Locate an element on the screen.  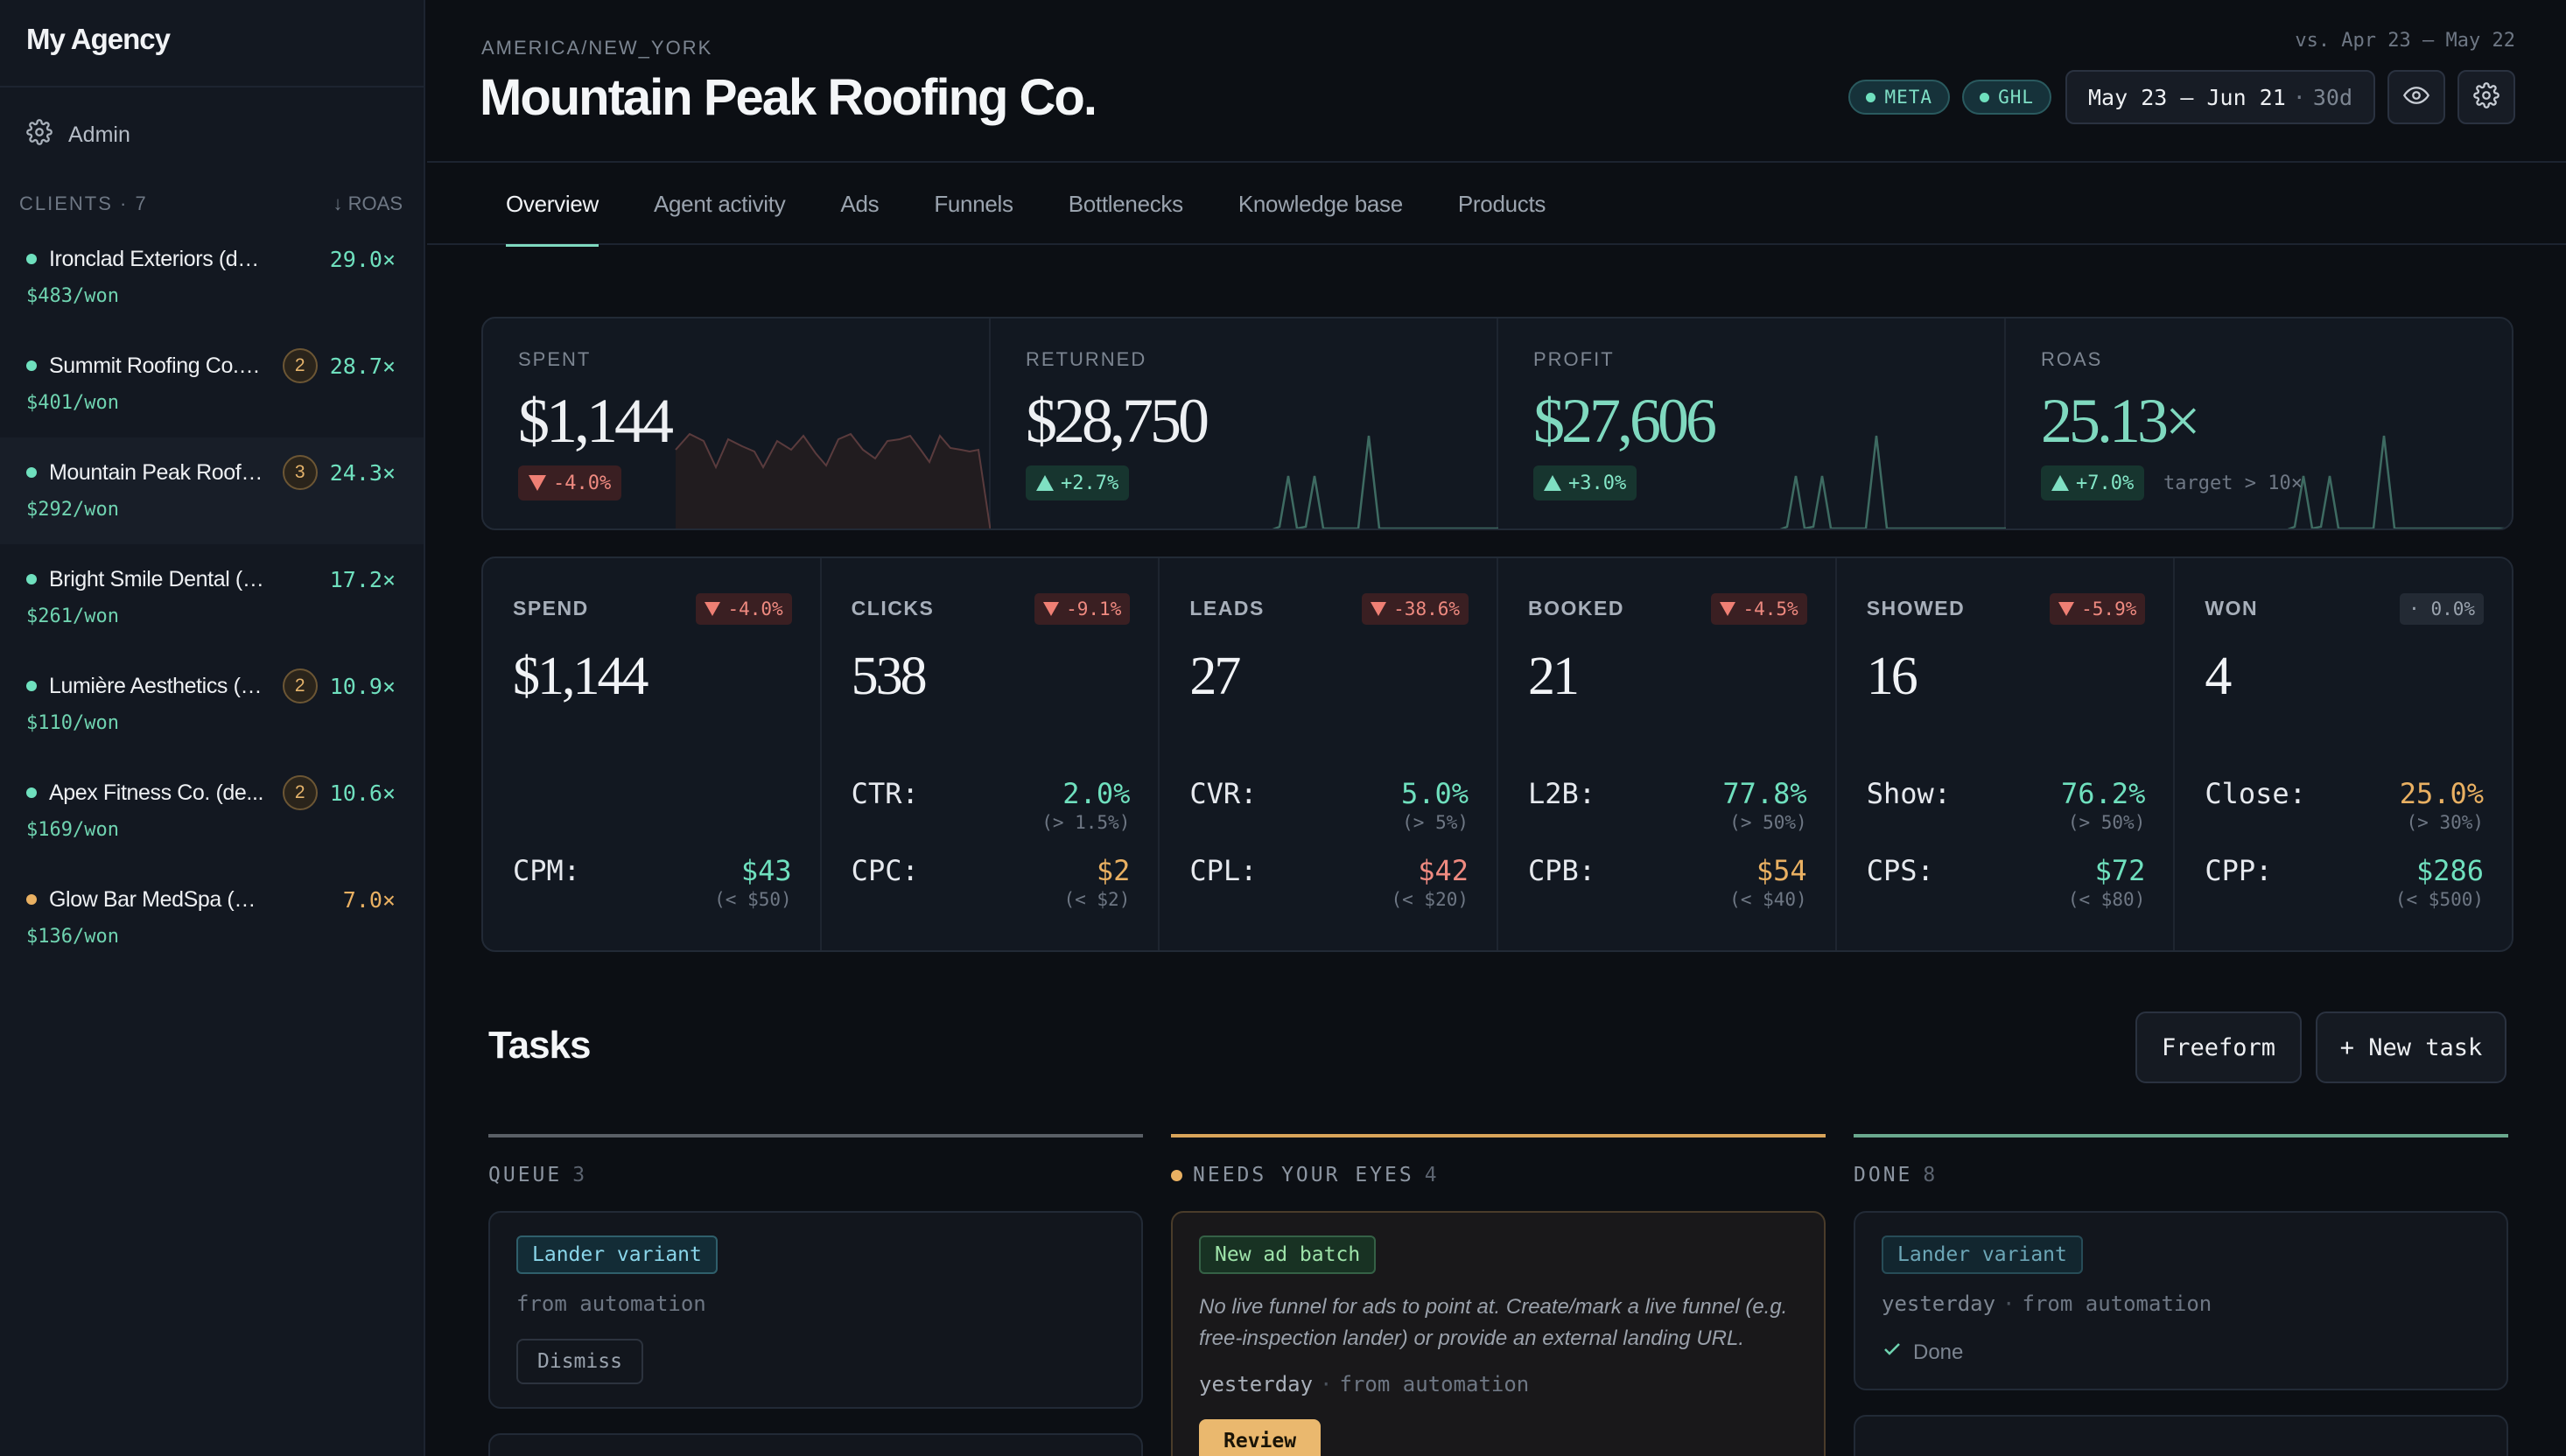
task-tag: Lander variant is located at coordinates (1982, 1255).